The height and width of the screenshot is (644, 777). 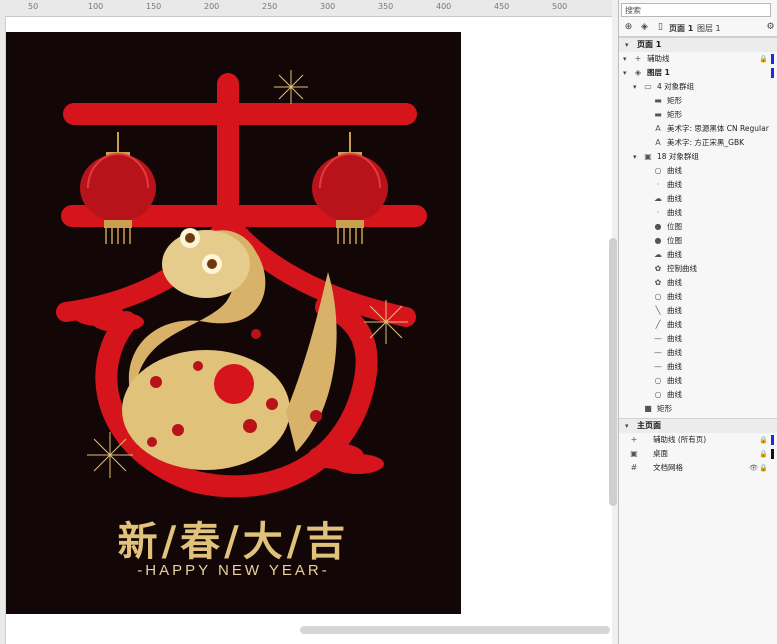 What do you see at coordinates (698, 59) in the screenshot?
I see `layer-row: ▾ + 辅助线 🔒` at bounding box center [698, 59].